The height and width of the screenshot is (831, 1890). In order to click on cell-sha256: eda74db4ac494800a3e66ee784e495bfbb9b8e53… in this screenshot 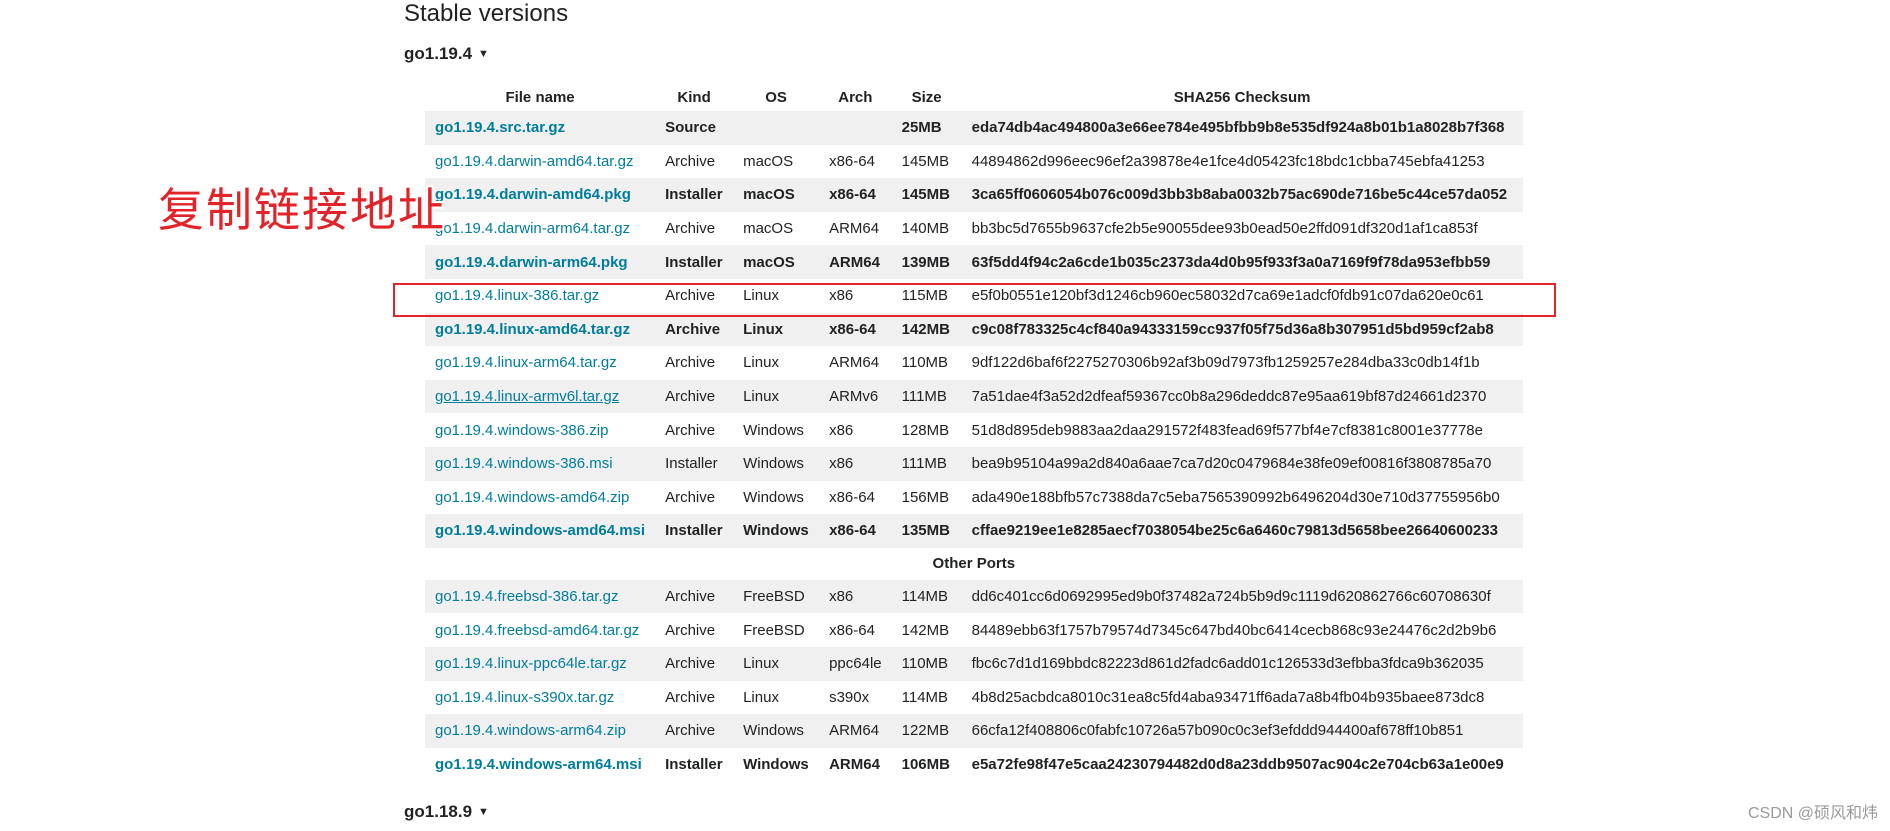, I will do `click(1242, 128)`.